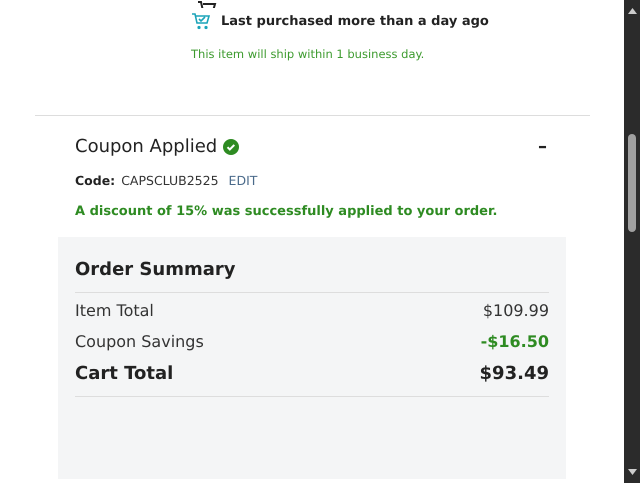 This screenshot has height=483, width=640. I want to click on summary-value: -$16.50, so click(514, 341).